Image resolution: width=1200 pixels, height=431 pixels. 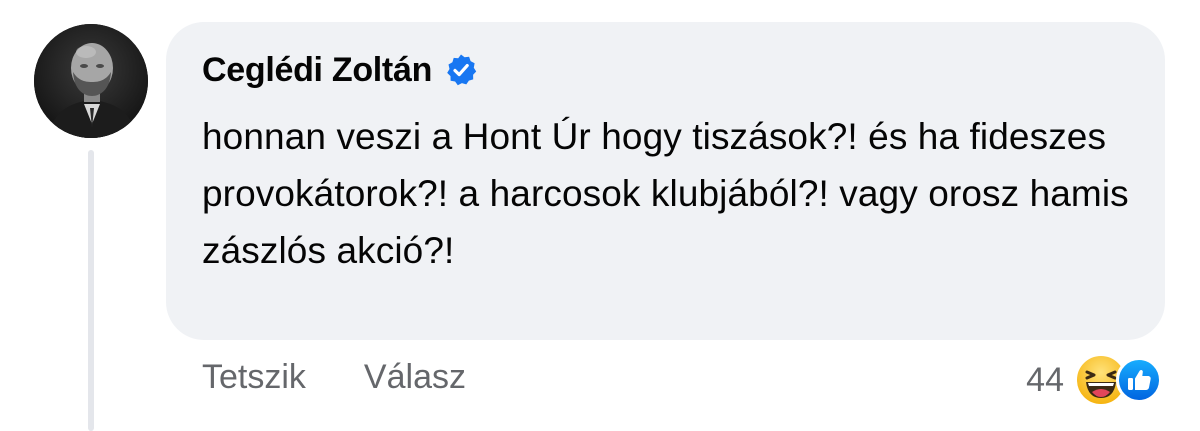 I want to click on avatar-photo-icon, so click(x=91, y=81).